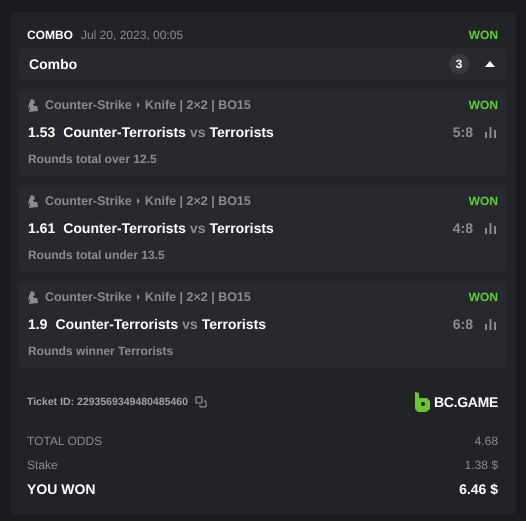 This screenshot has width=526, height=521. Describe the element at coordinates (462, 228) in the screenshot. I see `match-score: 4:8` at that location.